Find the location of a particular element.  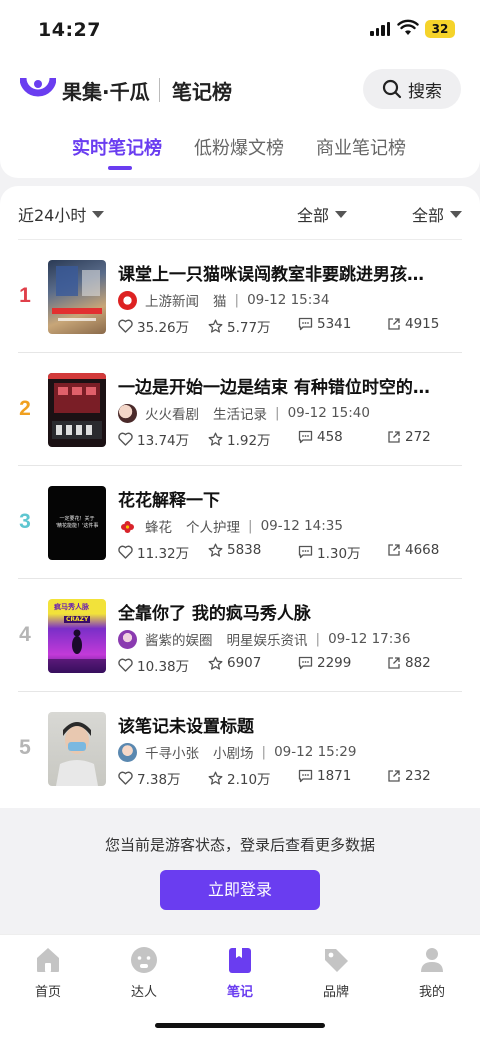

search-button: 搜索 is located at coordinates (412, 89).